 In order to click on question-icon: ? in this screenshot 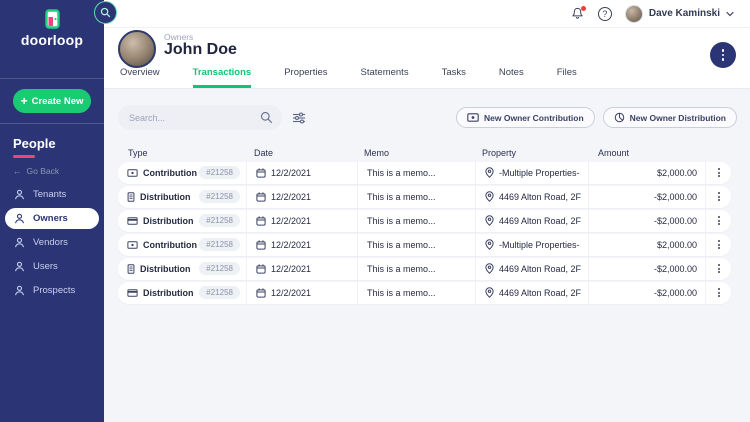, I will do `click(605, 13)`.